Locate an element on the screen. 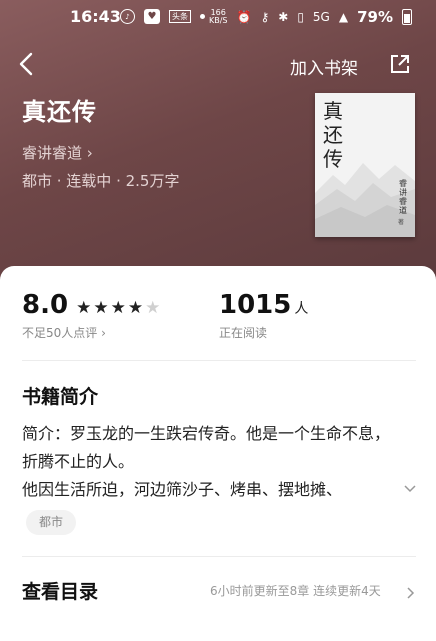 Image resolution: width=436 pixels, height=641 pixels. book-meta: 都市 · 连载中 · 2.5万字 is located at coordinates (101, 181).